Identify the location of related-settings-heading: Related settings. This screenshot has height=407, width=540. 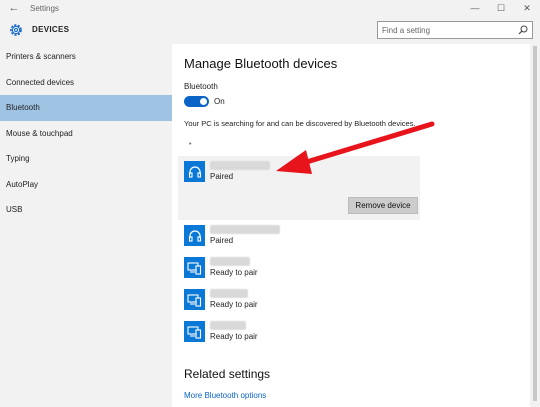
(227, 374).